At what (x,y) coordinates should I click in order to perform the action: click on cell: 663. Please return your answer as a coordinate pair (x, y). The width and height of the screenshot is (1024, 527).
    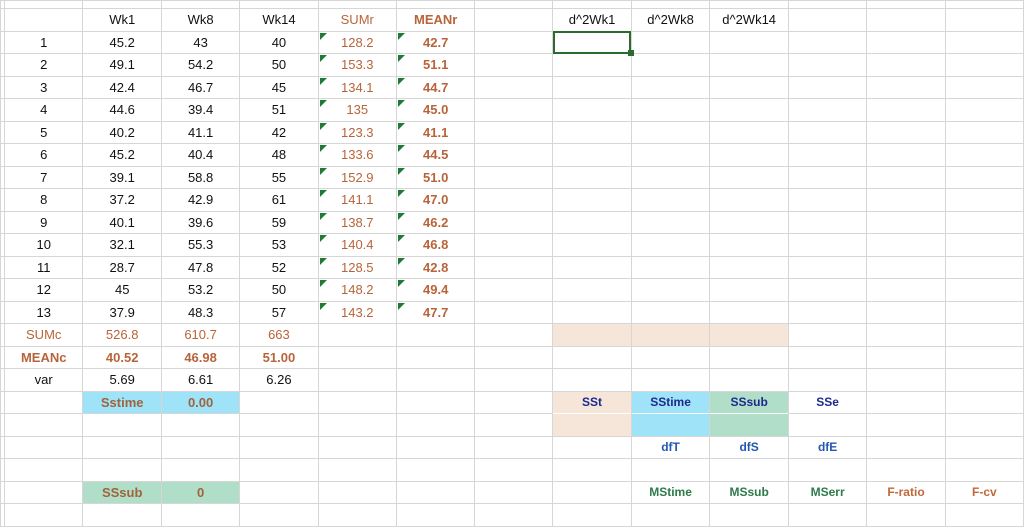
    Looking at the image, I should click on (279, 335).